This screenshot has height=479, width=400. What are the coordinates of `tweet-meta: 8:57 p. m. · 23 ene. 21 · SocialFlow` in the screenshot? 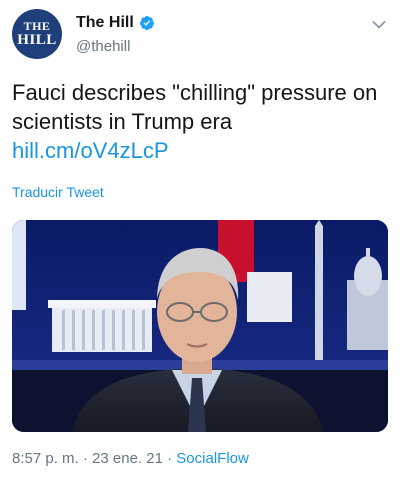 It's located at (130, 458).